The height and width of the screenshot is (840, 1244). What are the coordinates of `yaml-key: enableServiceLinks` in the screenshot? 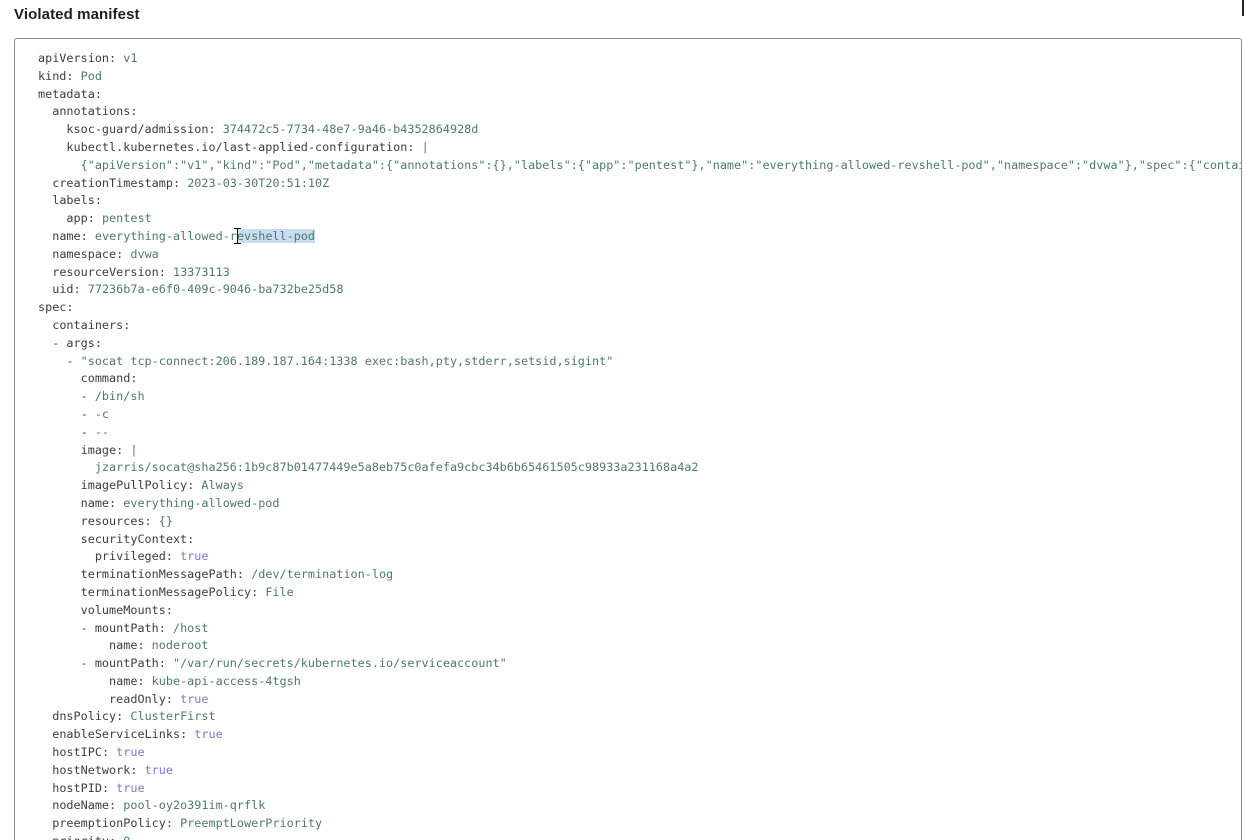 It's located at (116, 734).